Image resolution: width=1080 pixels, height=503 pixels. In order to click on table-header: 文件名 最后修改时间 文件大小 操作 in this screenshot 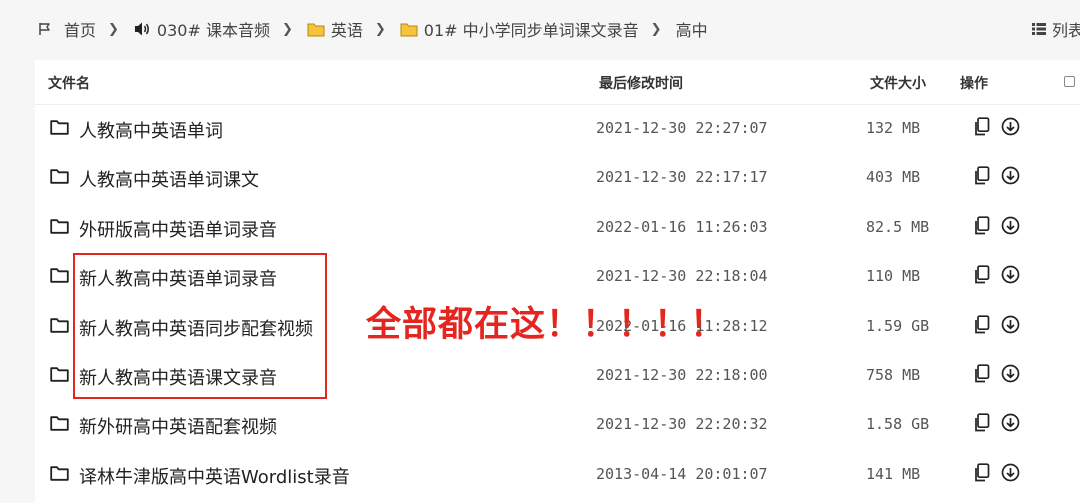, I will do `click(557, 82)`.